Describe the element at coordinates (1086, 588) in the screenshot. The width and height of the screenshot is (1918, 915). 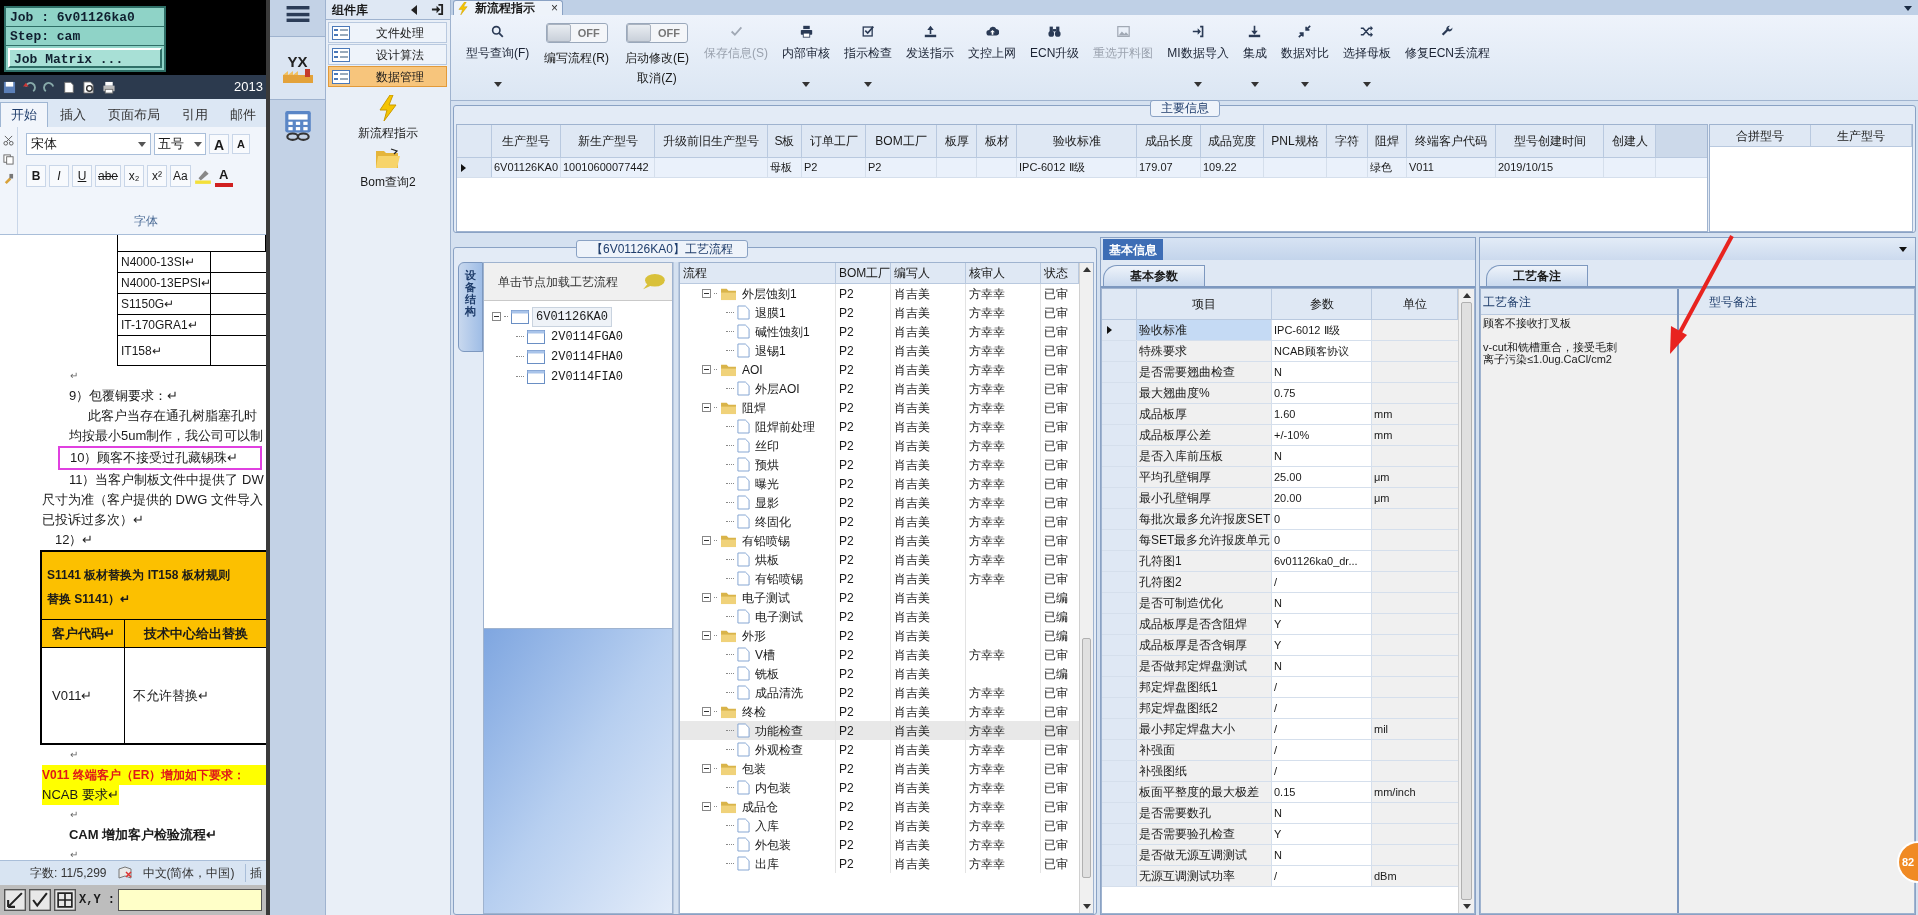
I see `scrollbar` at that location.